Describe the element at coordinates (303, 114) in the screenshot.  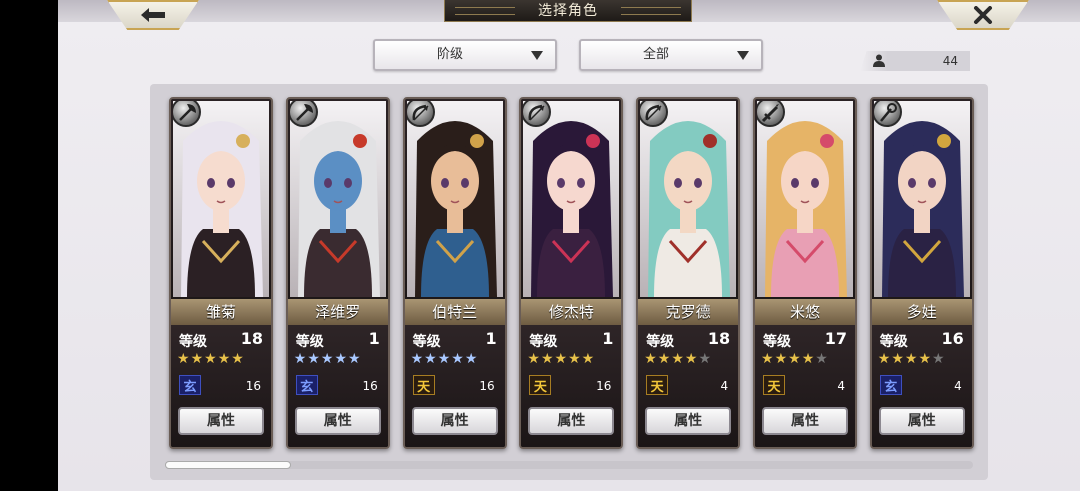
I see `axe-icon` at that location.